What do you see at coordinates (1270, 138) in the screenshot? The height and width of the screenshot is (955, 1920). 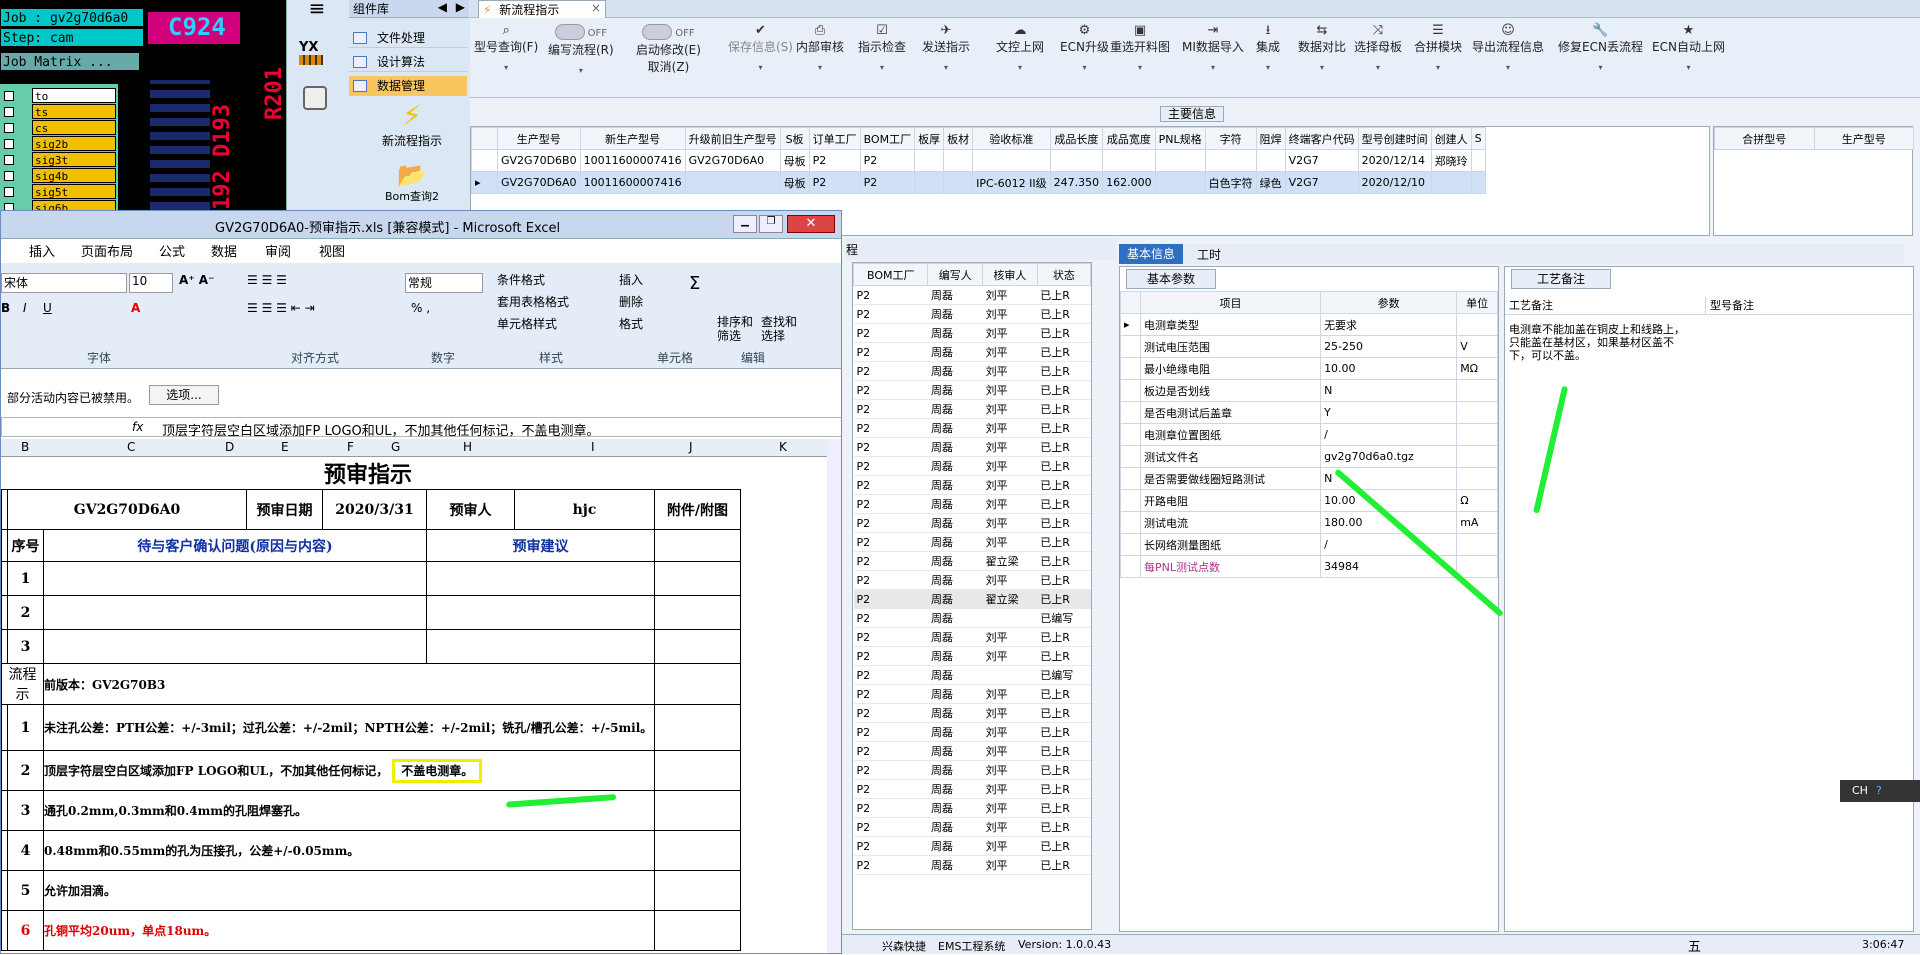 I see `column-header: 阻焊` at bounding box center [1270, 138].